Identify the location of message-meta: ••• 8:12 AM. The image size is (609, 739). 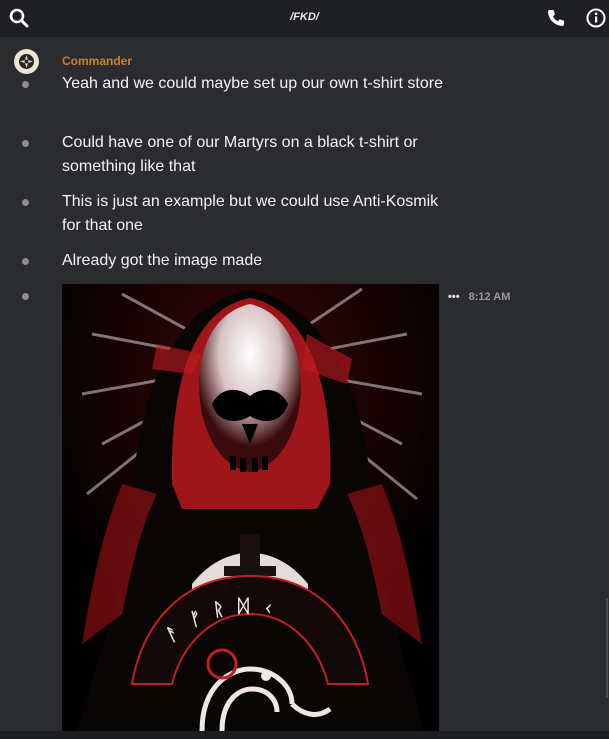
(479, 297).